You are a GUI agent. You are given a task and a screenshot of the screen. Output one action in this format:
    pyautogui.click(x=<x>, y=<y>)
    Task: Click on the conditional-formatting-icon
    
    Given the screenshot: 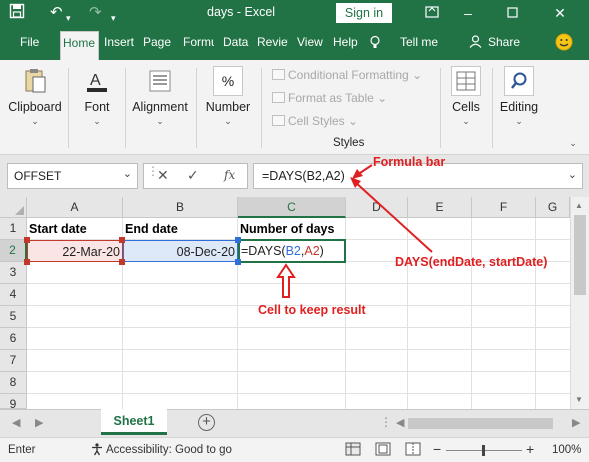 What is the action you would take?
    pyautogui.click(x=278, y=74)
    